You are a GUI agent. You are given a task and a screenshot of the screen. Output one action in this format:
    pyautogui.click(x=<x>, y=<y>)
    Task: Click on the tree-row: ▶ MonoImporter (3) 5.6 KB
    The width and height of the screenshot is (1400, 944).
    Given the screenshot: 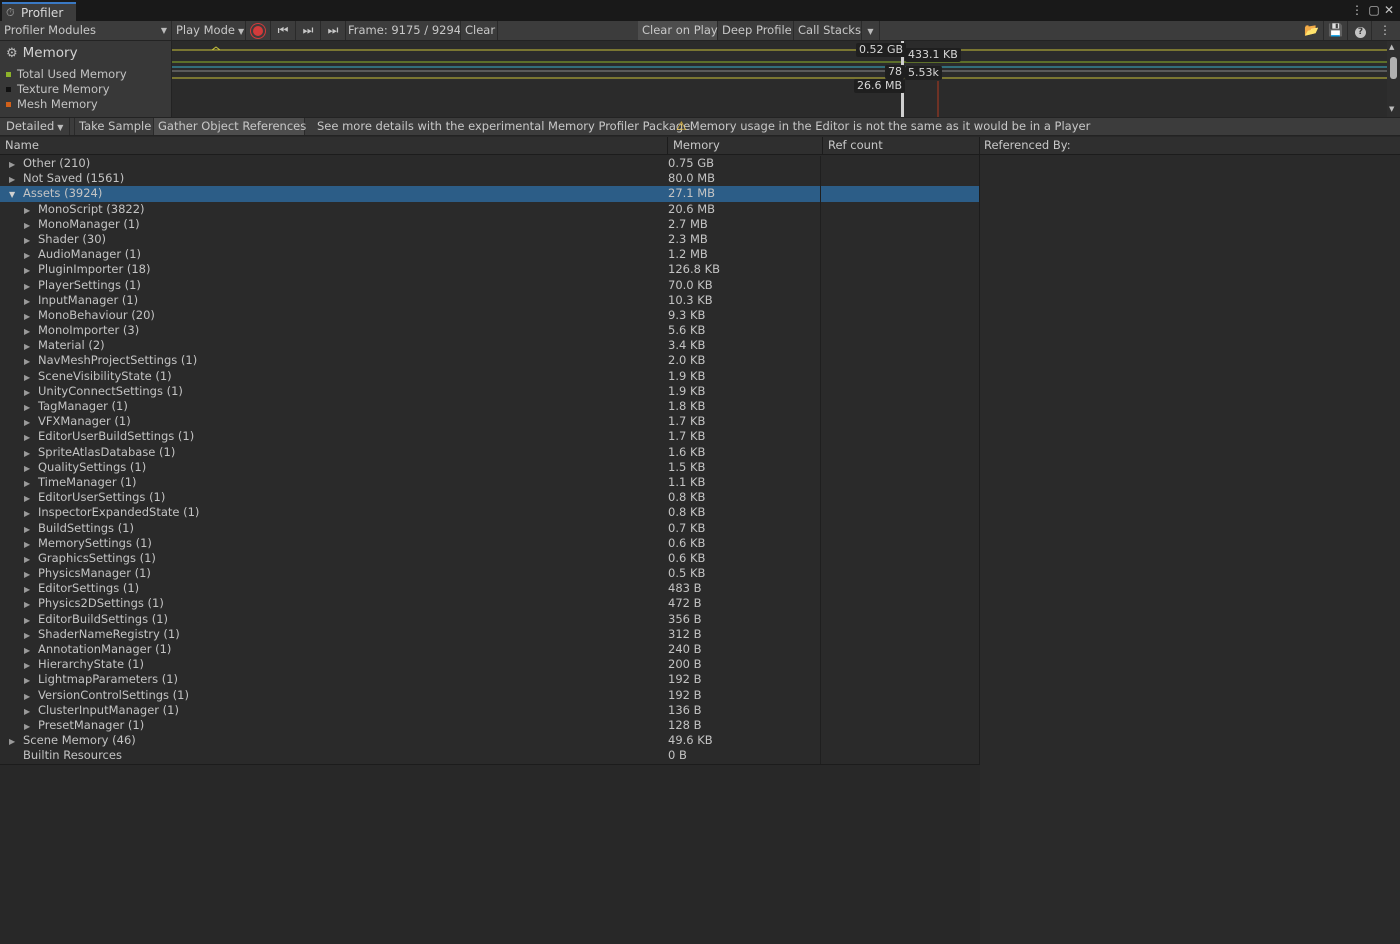 What is the action you would take?
    pyautogui.click(x=489, y=331)
    